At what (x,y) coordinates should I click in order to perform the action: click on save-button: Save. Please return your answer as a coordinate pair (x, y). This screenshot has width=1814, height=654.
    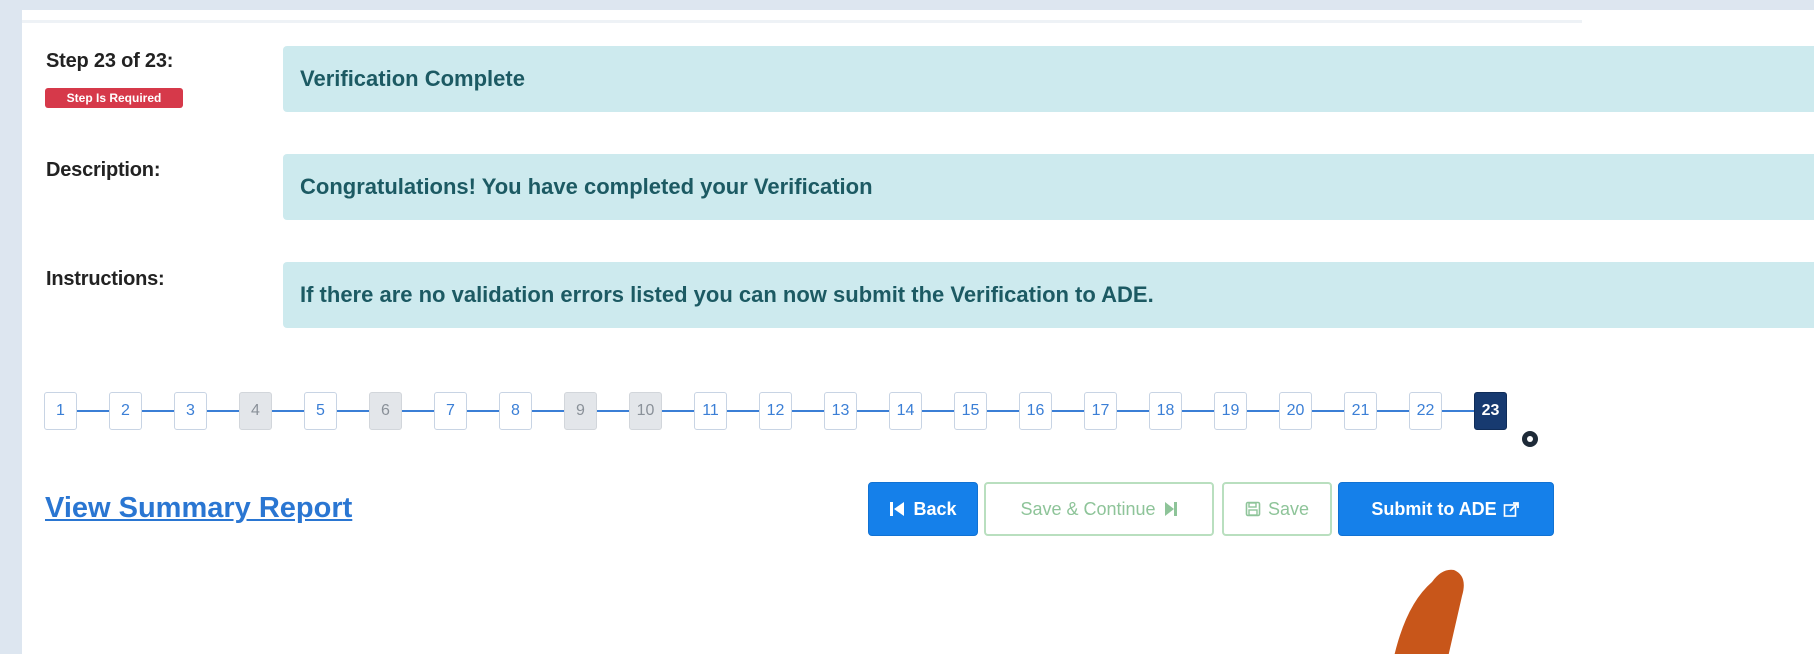
    Looking at the image, I should click on (1277, 509).